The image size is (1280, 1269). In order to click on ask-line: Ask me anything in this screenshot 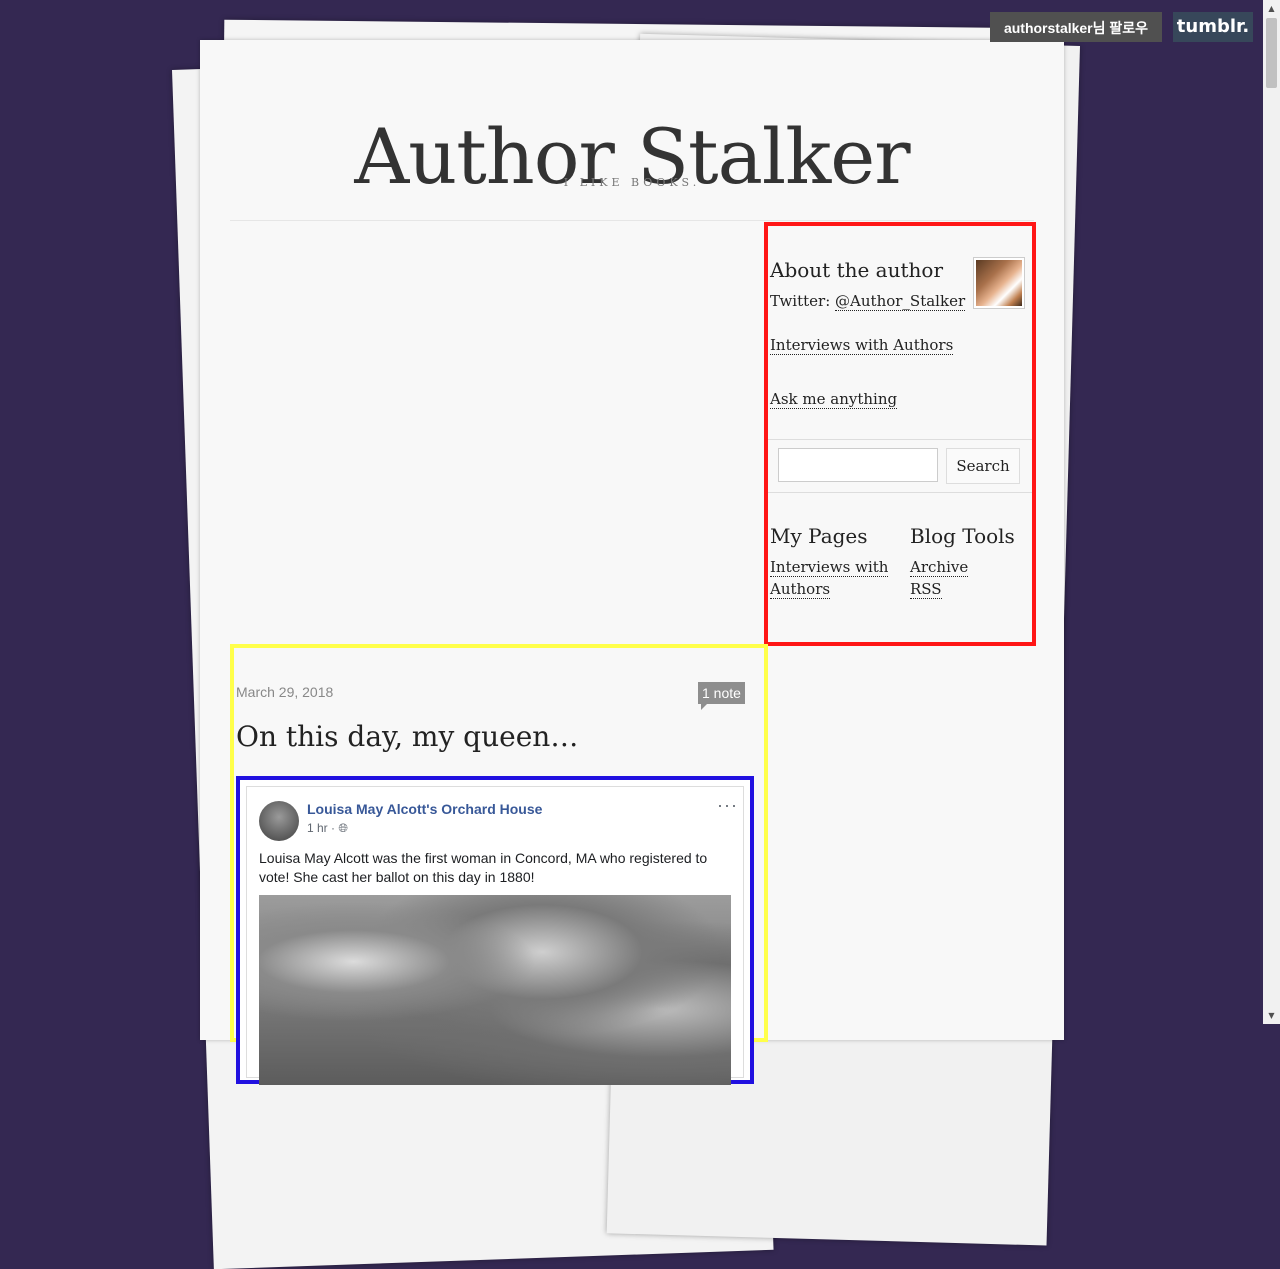, I will do `click(834, 399)`.